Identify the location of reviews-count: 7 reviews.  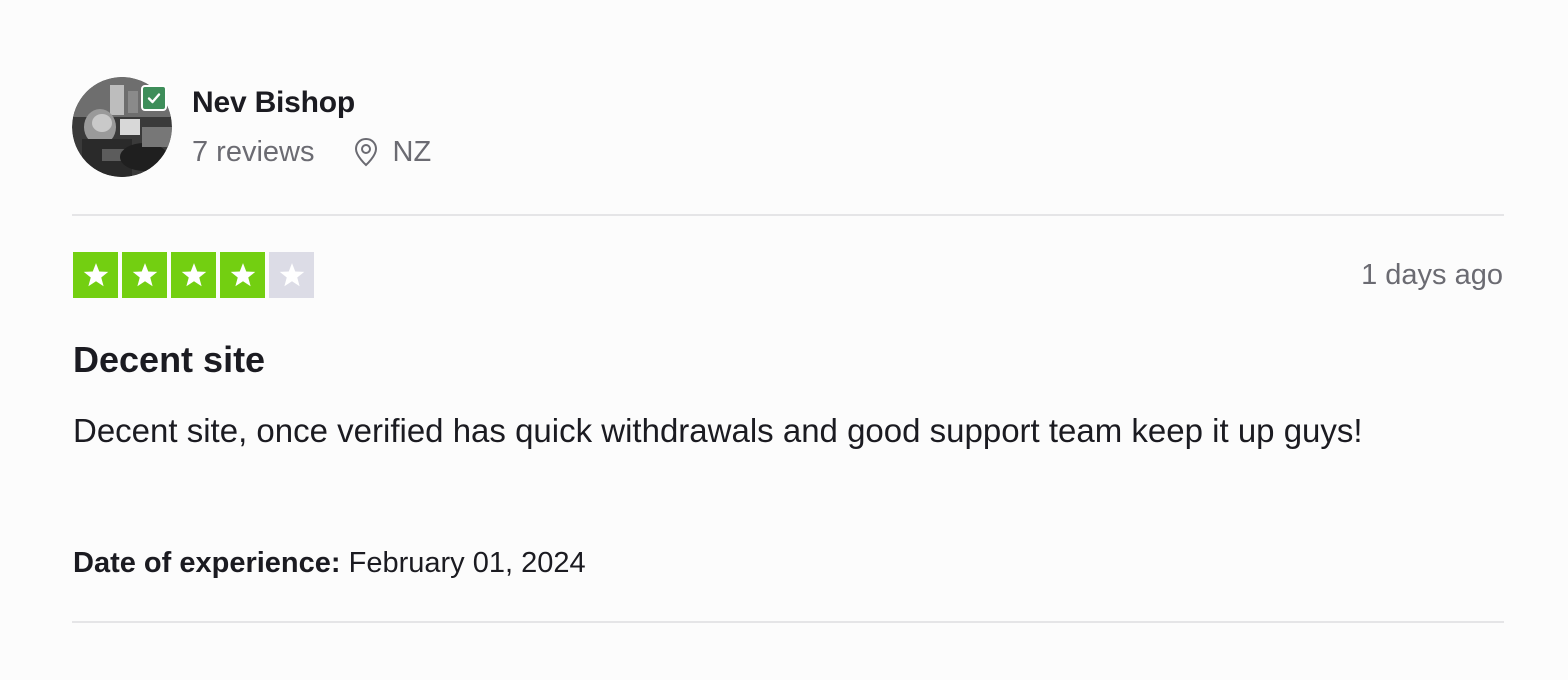
(253, 152).